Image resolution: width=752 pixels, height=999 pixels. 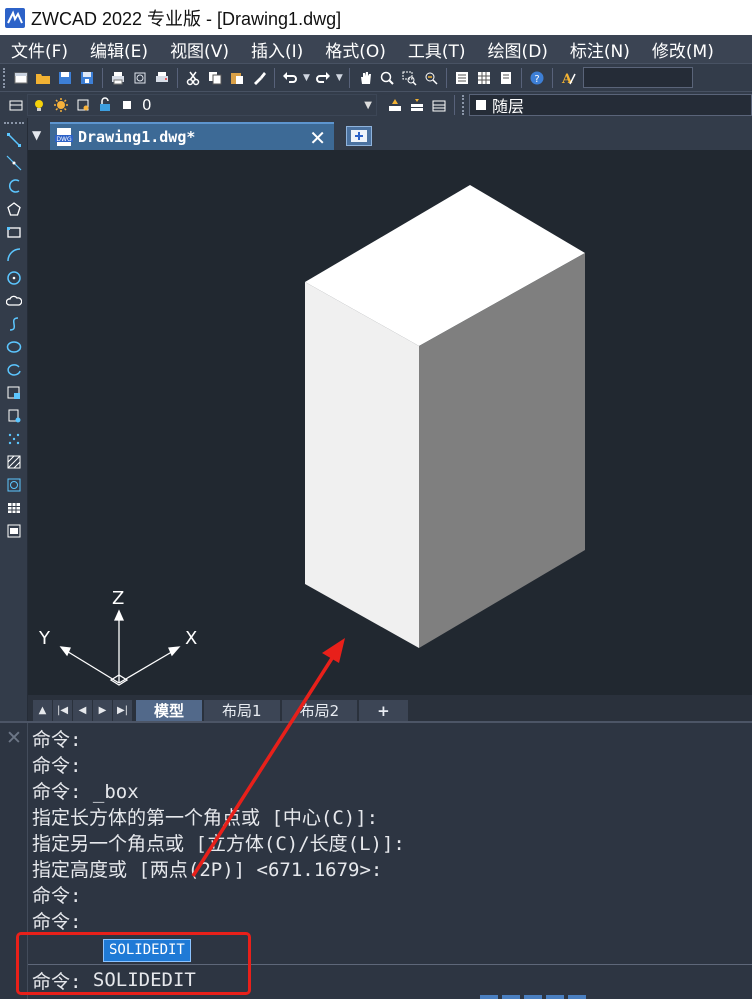 What do you see at coordinates (237, 78) in the screenshot?
I see `paste-icon` at bounding box center [237, 78].